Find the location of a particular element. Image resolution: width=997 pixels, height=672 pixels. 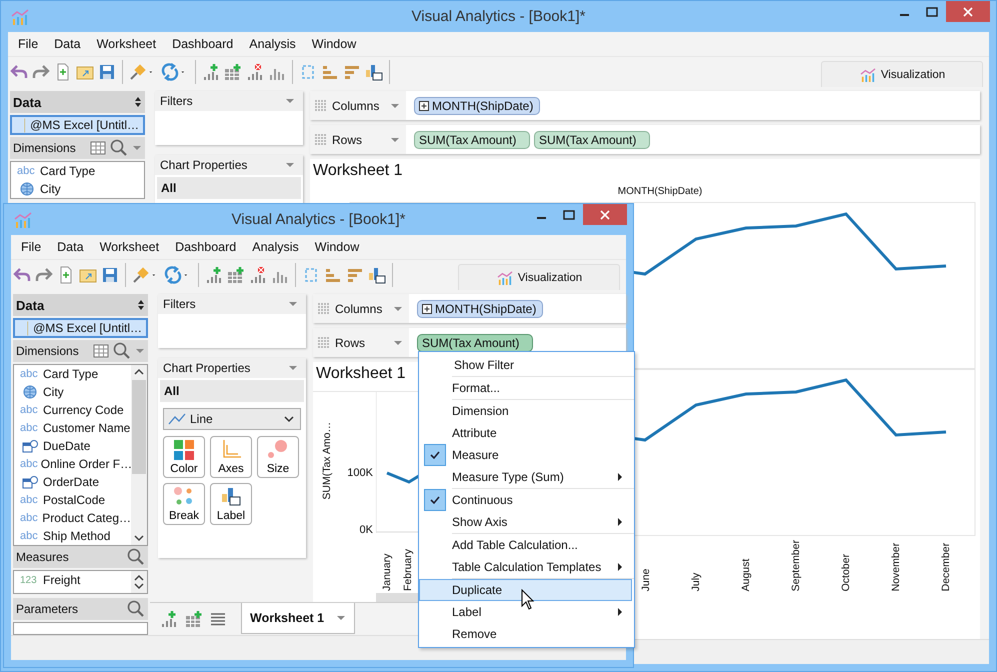

field-item: abc Customer Name is located at coordinates (72, 428).